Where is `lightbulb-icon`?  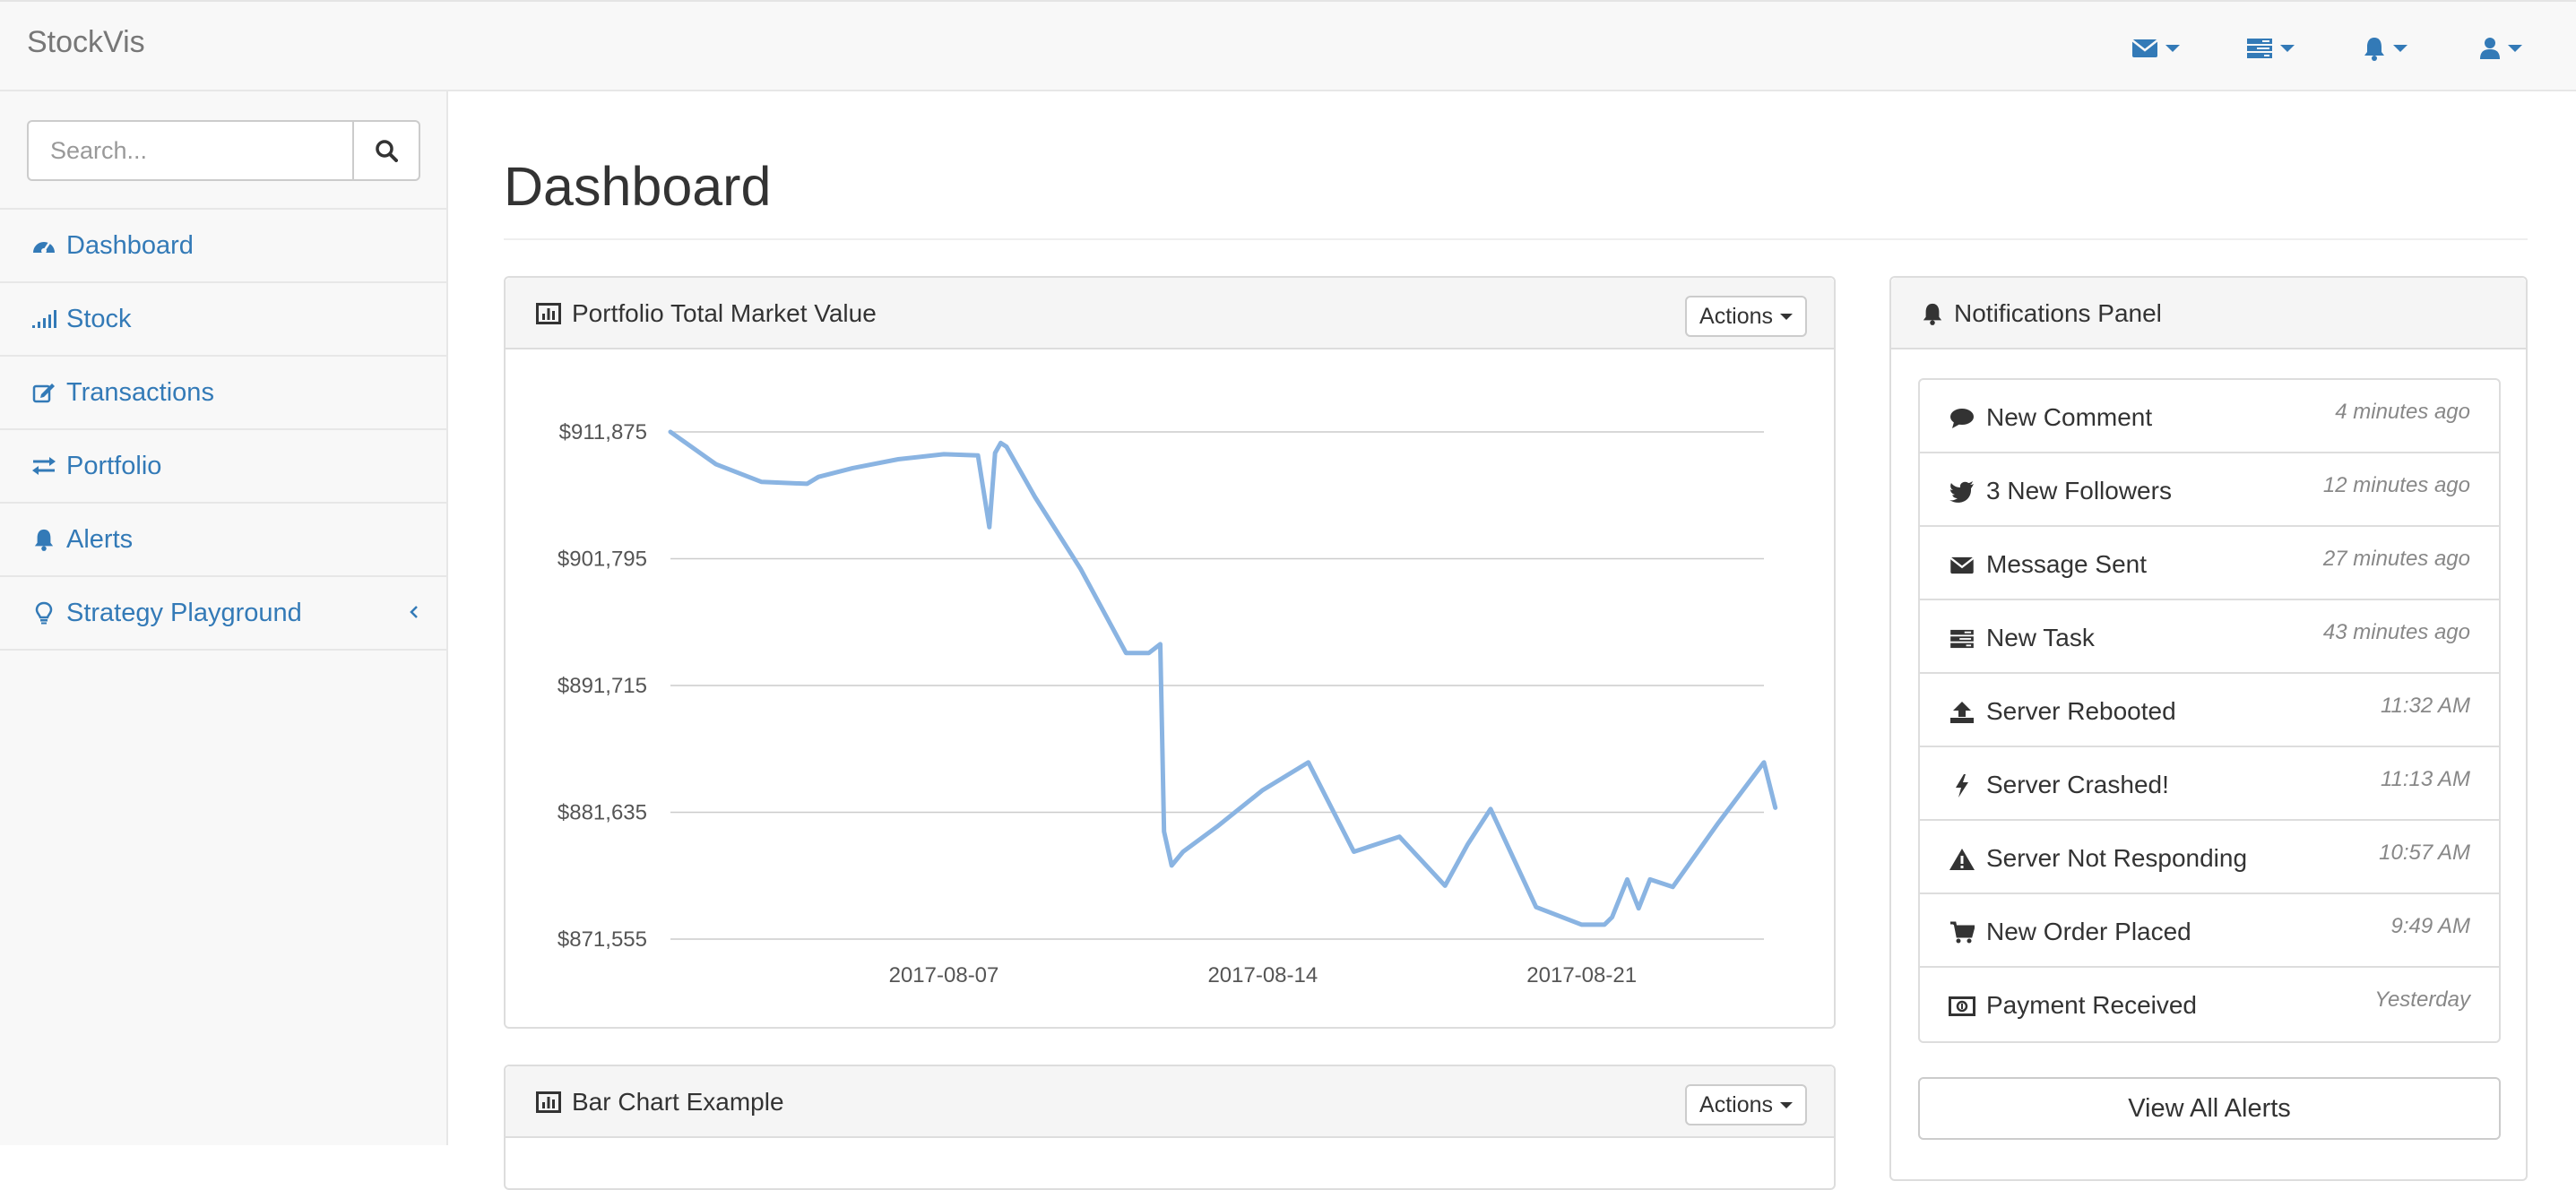 lightbulb-icon is located at coordinates (43, 613).